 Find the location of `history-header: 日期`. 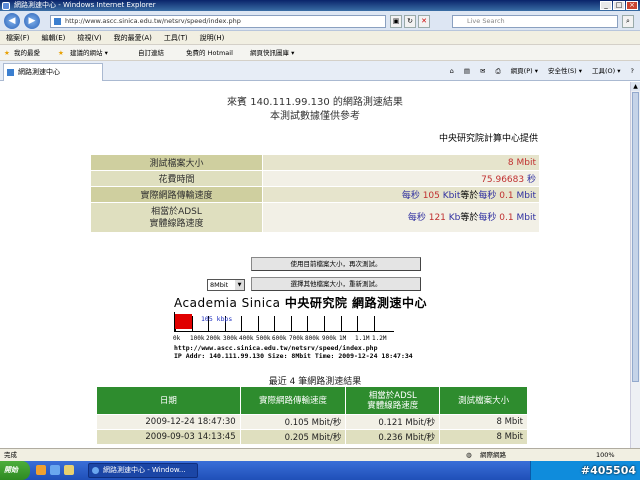

history-header: 日期 is located at coordinates (168, 400).